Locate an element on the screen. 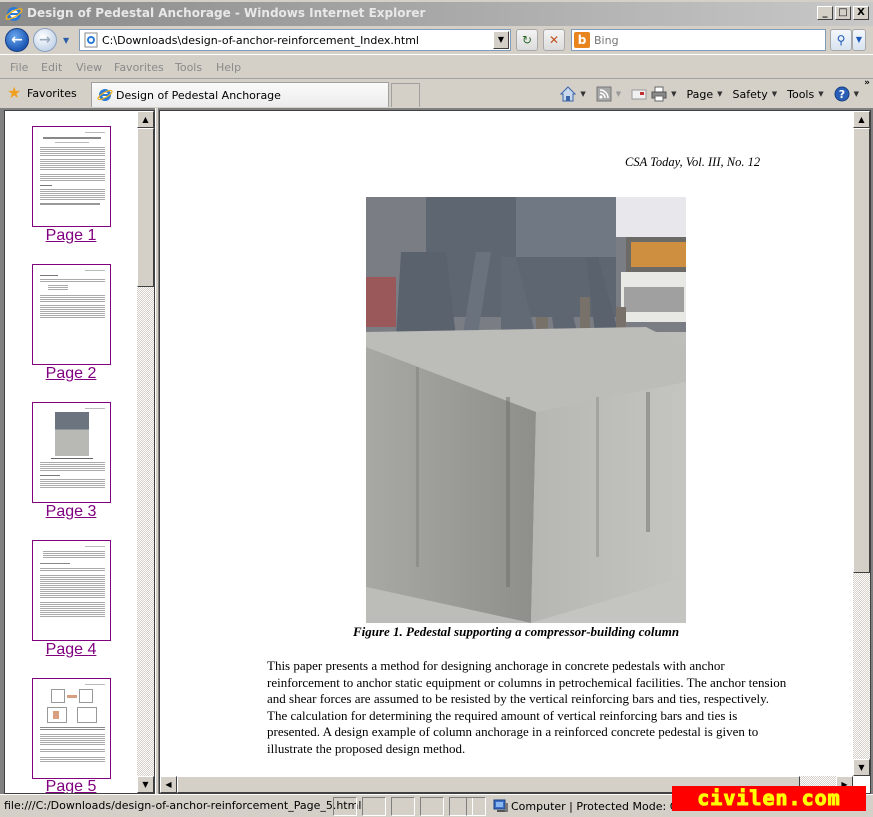  menu-file: File is located at coordinates (19, 67).